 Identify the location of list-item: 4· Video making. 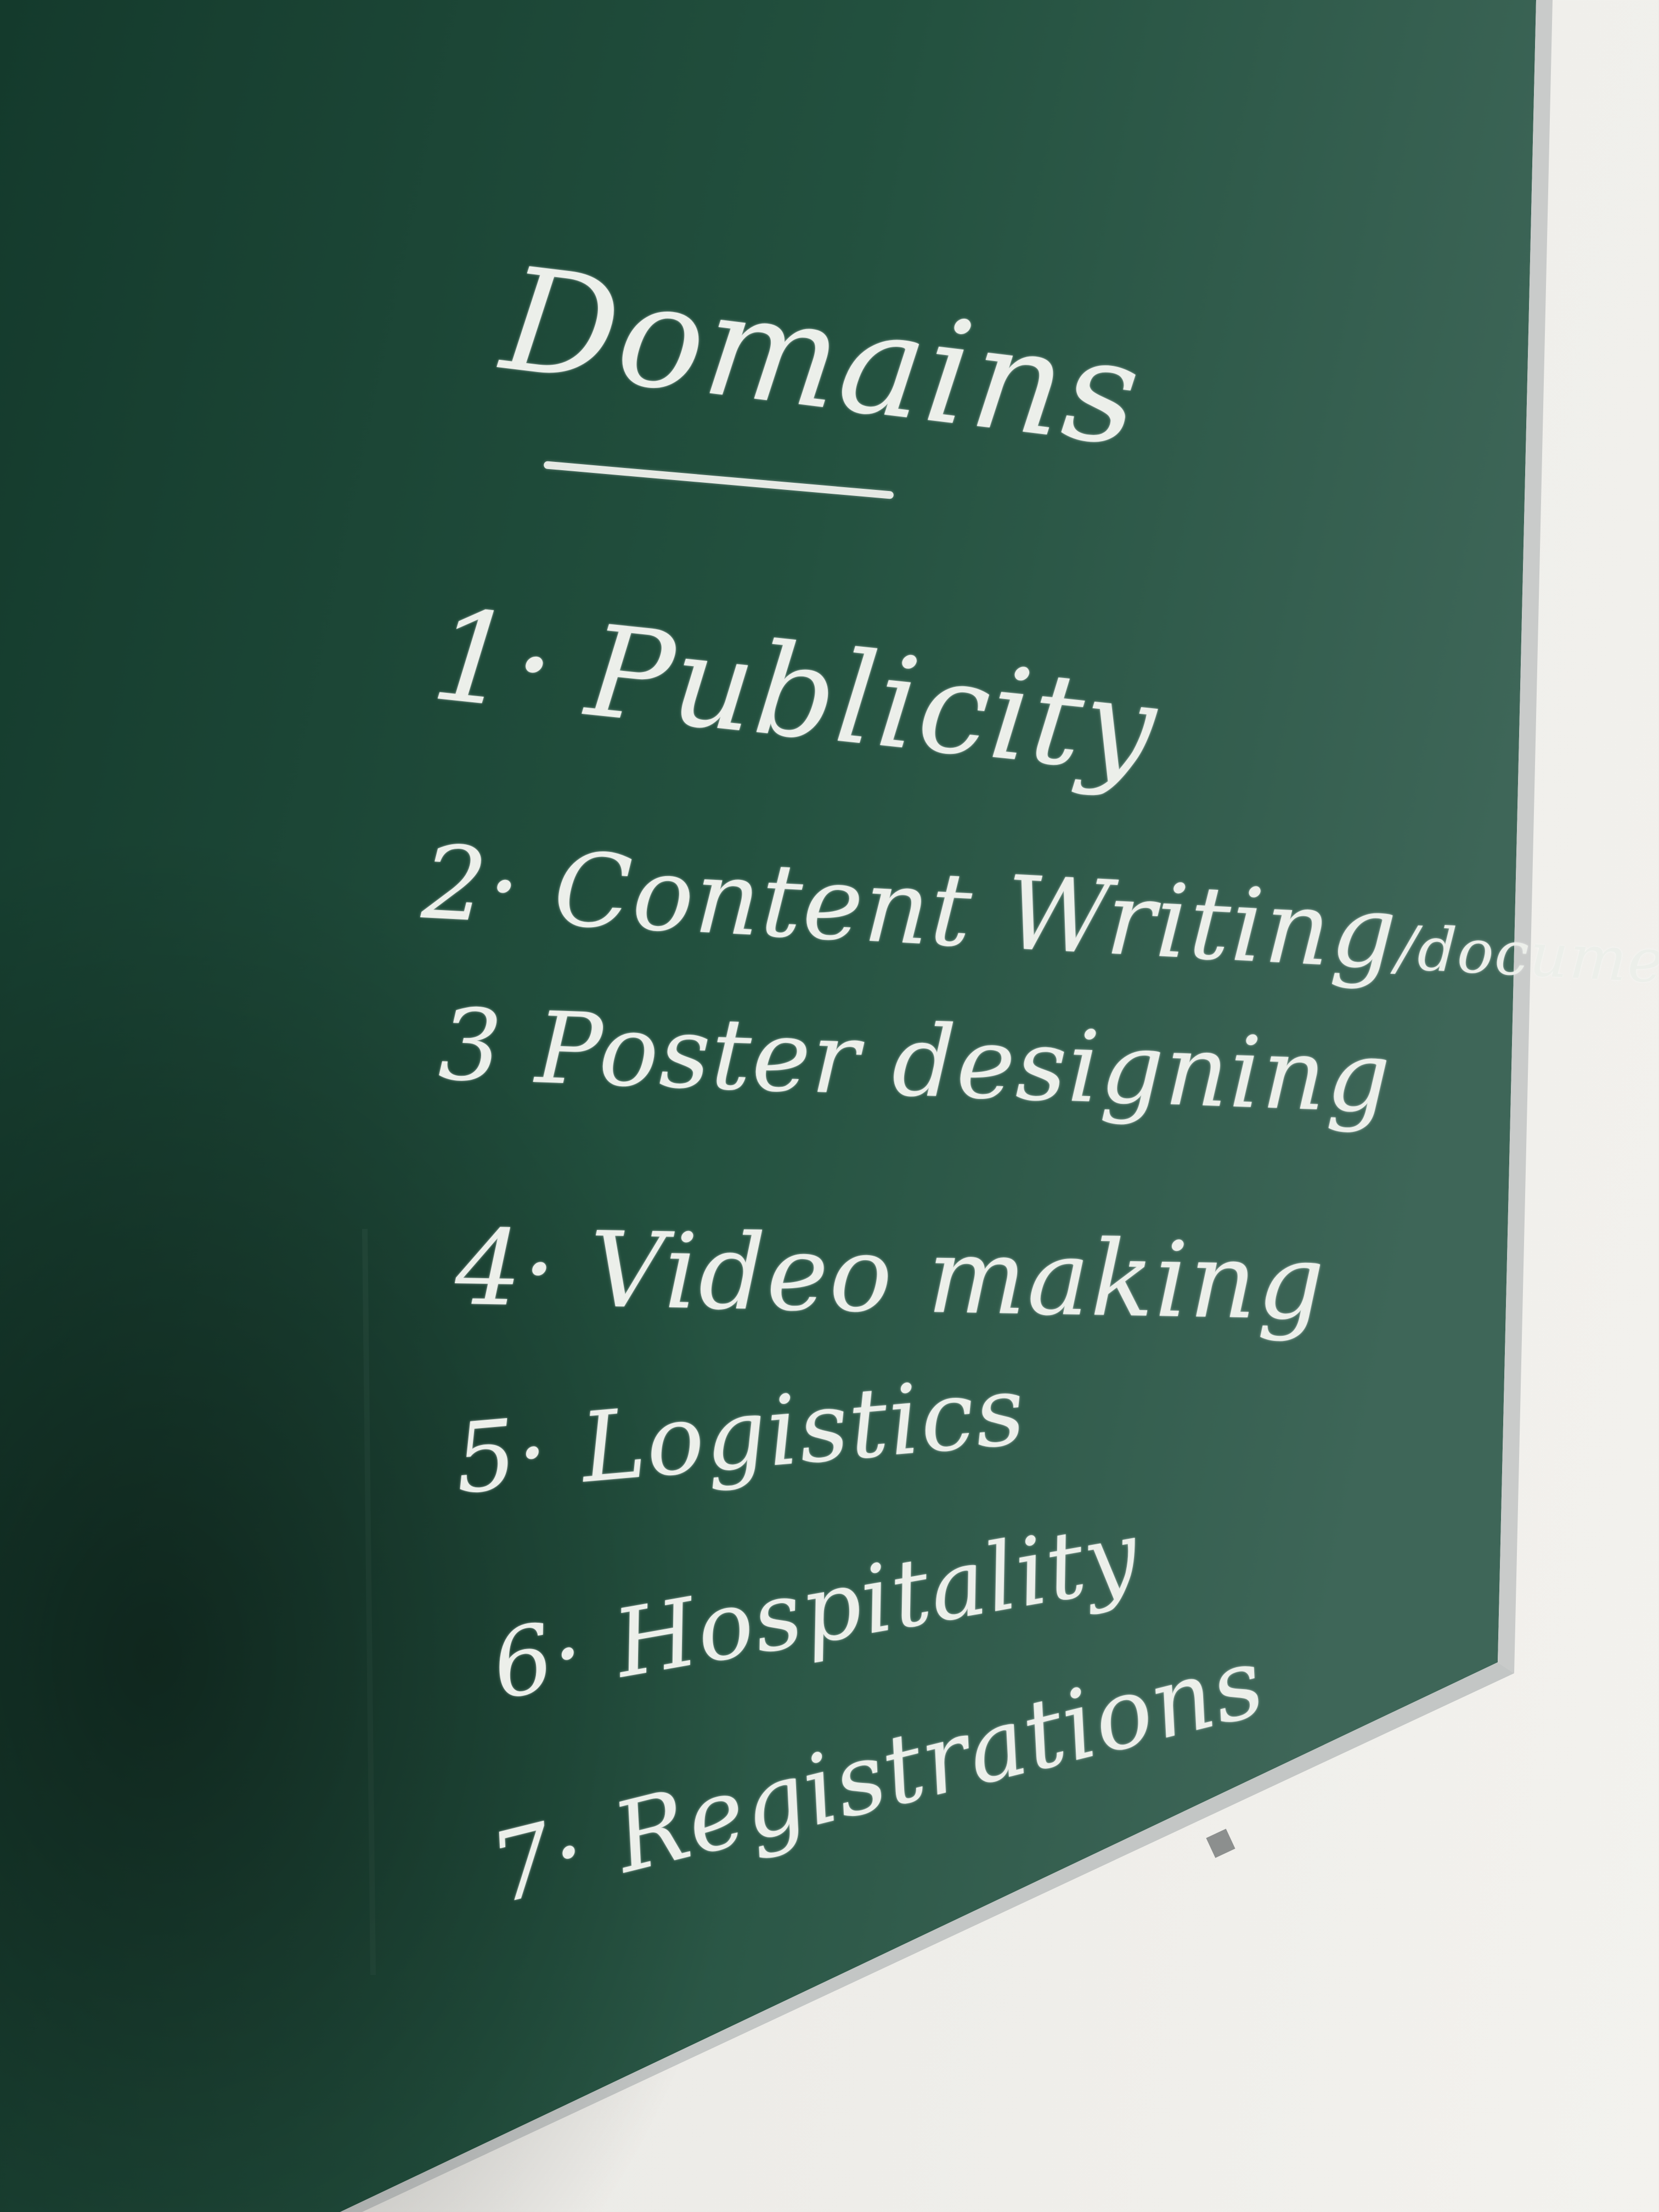
(890, 1276).